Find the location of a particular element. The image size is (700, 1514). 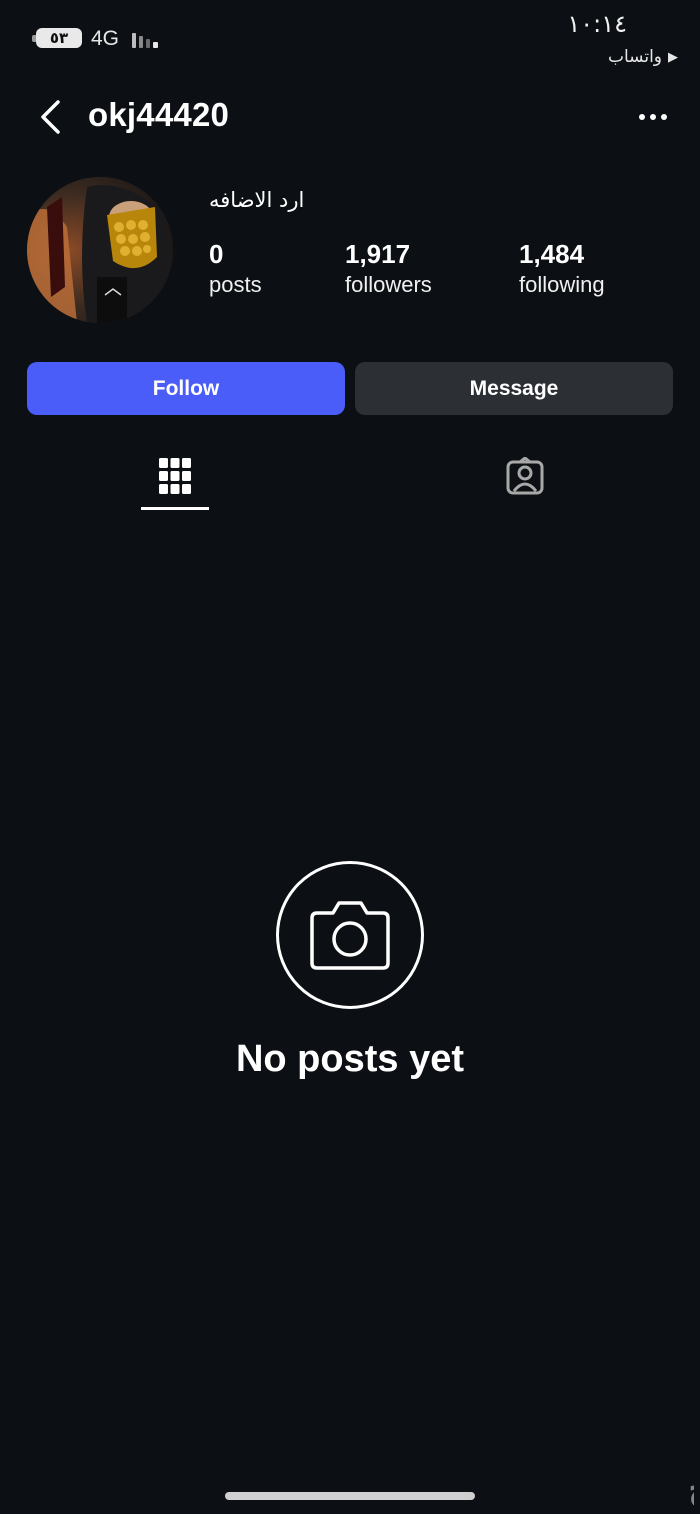

following-count: 1,484 following is located at coordinates (562, 269).